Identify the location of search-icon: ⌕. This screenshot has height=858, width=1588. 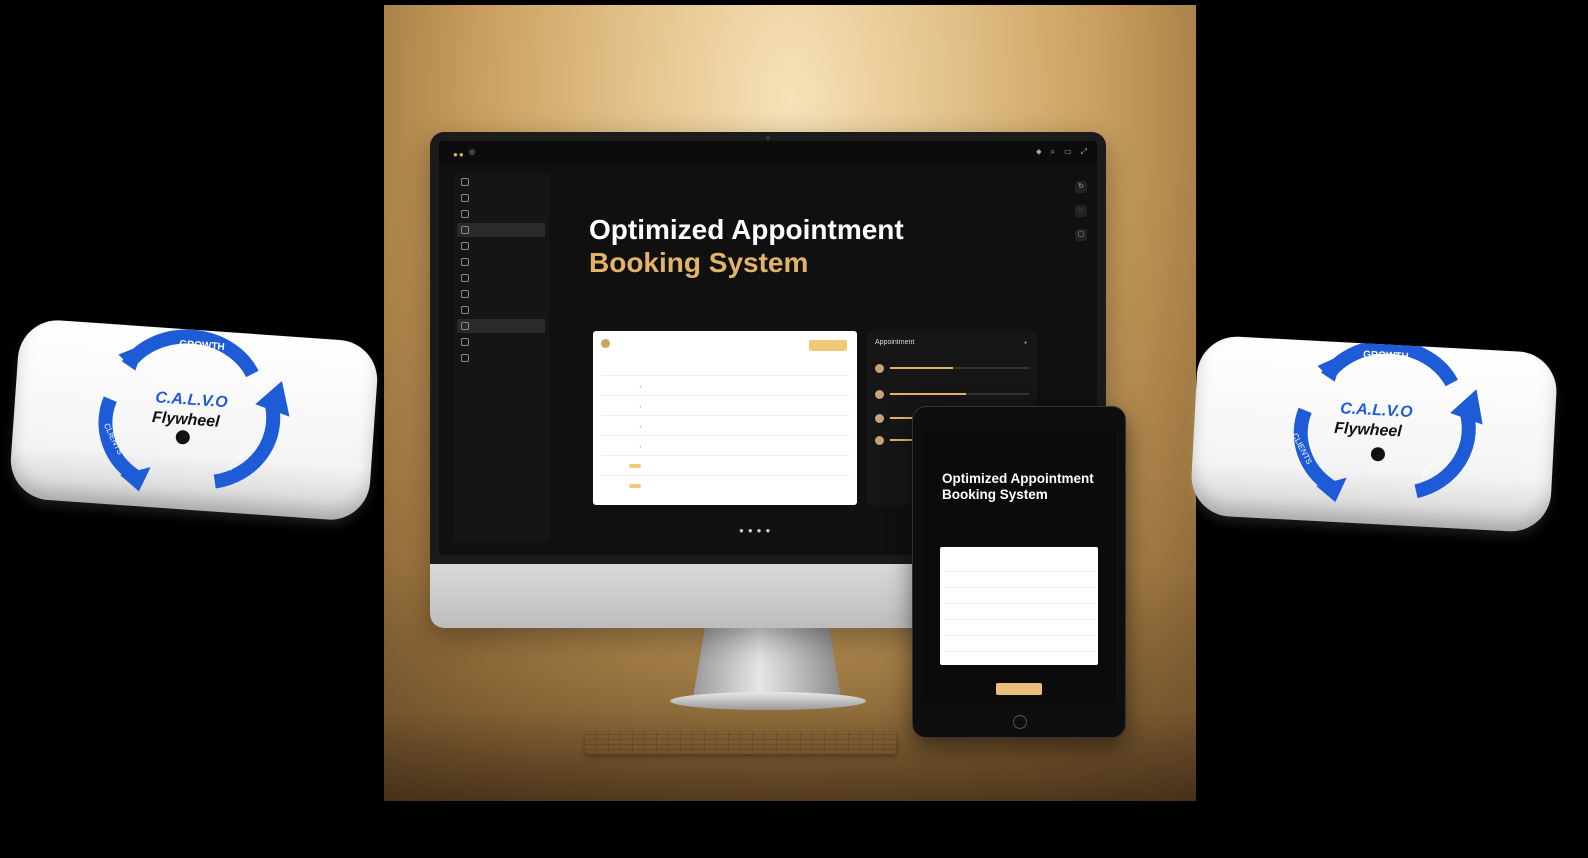
(1053, 152).